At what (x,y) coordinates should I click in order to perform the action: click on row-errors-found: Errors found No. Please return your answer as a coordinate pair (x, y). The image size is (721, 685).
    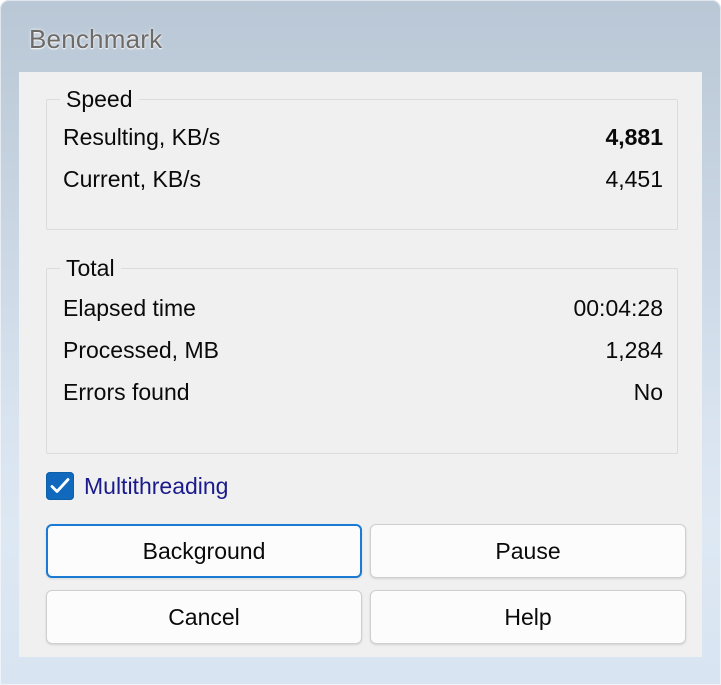
    Looking at the image, I should click on (363, 398).